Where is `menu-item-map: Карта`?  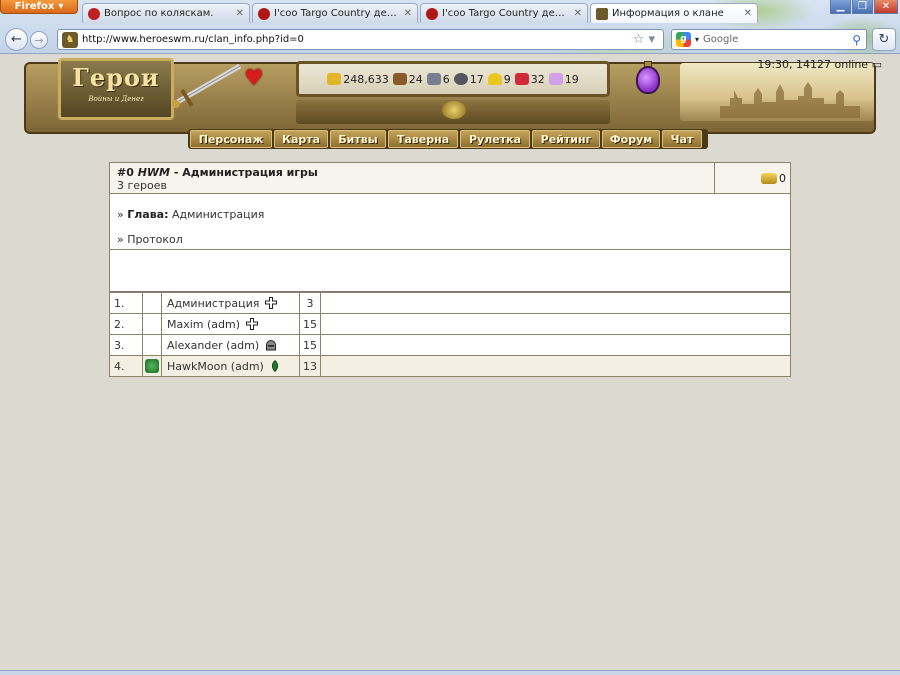
menu-item-map: Карта is located at coordinates (301, 139).